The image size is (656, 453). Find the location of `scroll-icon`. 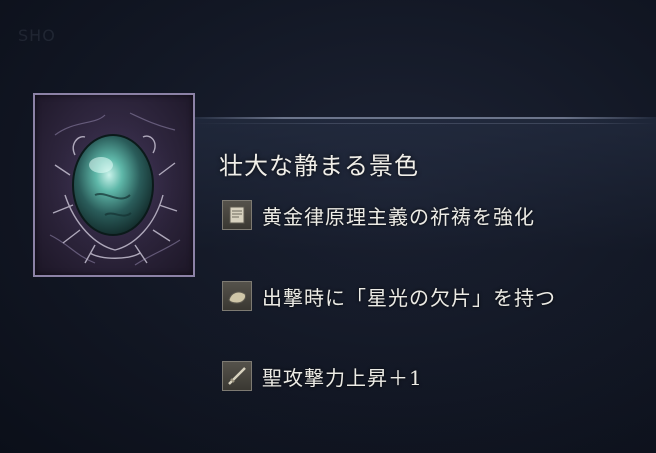

scroll-icon is located at coordinates (237, 215).